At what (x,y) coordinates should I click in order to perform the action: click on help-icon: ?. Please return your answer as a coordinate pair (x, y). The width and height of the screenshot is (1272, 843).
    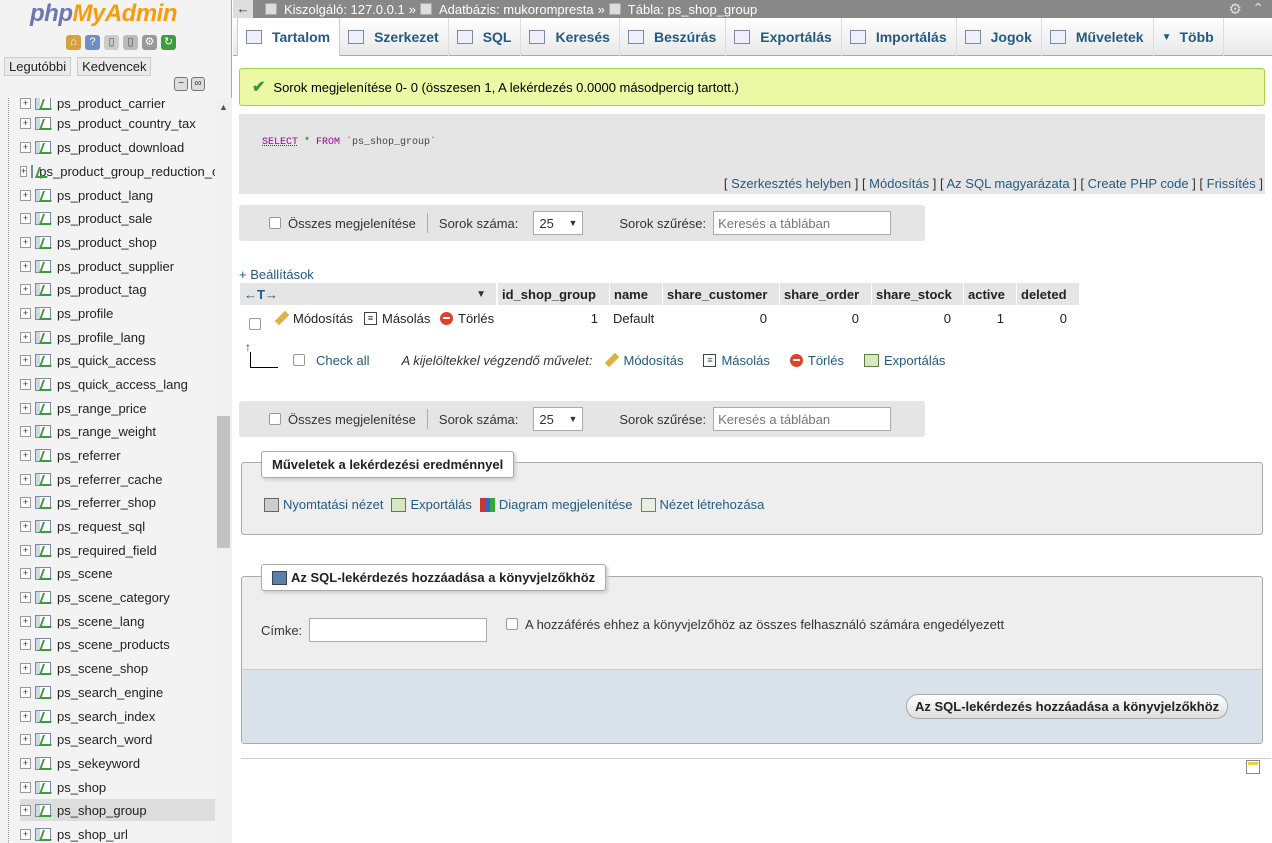
    Looking at the image, I should click on (92, 42).